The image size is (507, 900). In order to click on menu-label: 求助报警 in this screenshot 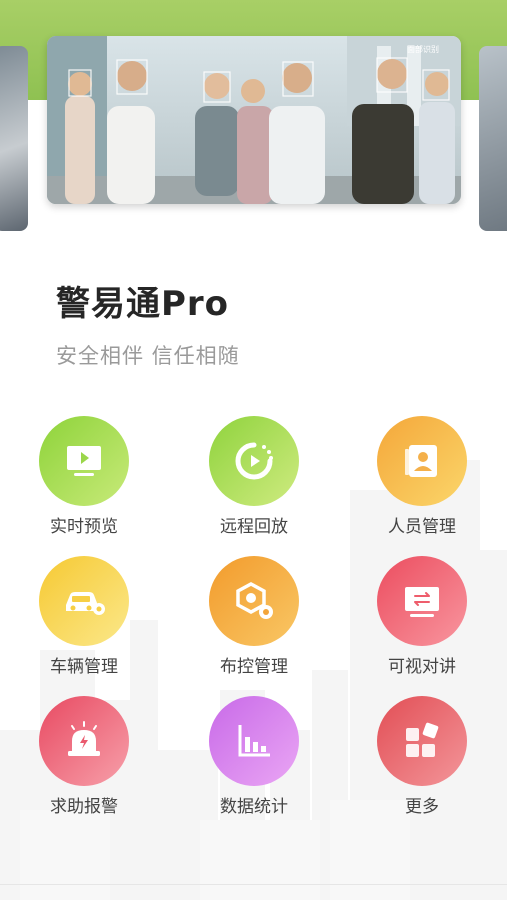, I will do `click(84, 807)`.